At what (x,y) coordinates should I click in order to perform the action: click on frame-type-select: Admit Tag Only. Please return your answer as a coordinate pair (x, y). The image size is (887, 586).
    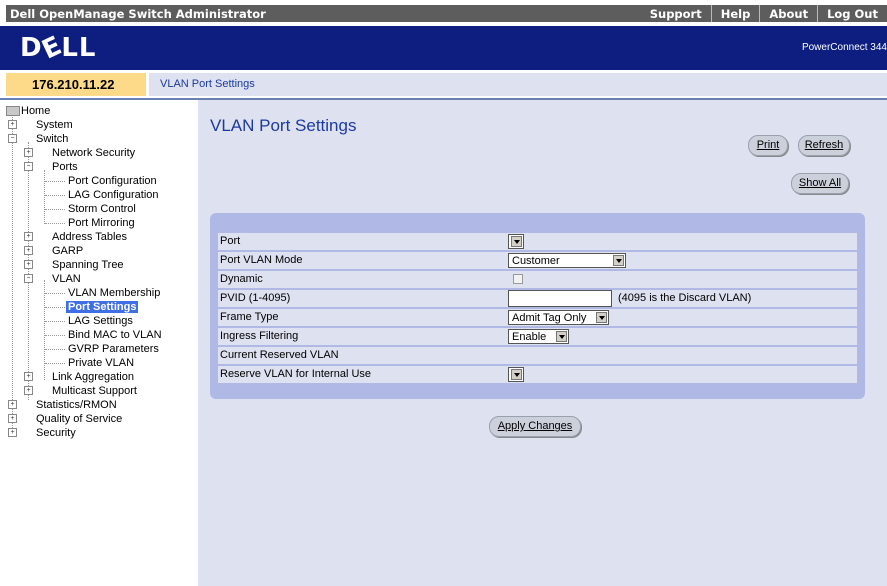
    Looking at the image, I should click on (558, 317).